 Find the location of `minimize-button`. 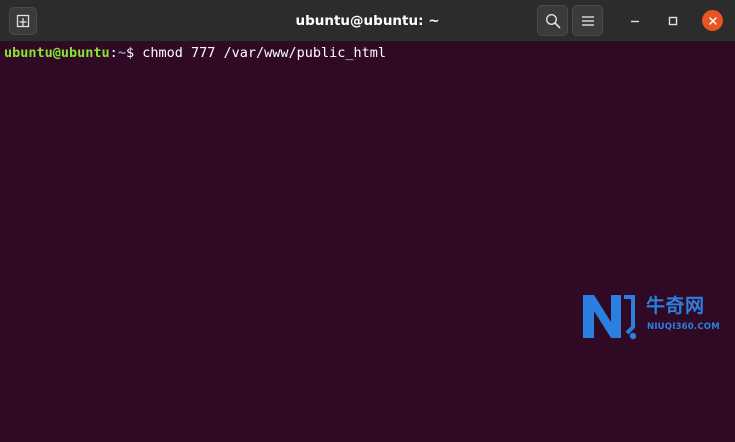

minimize-button is located at coordinates (635, 21).